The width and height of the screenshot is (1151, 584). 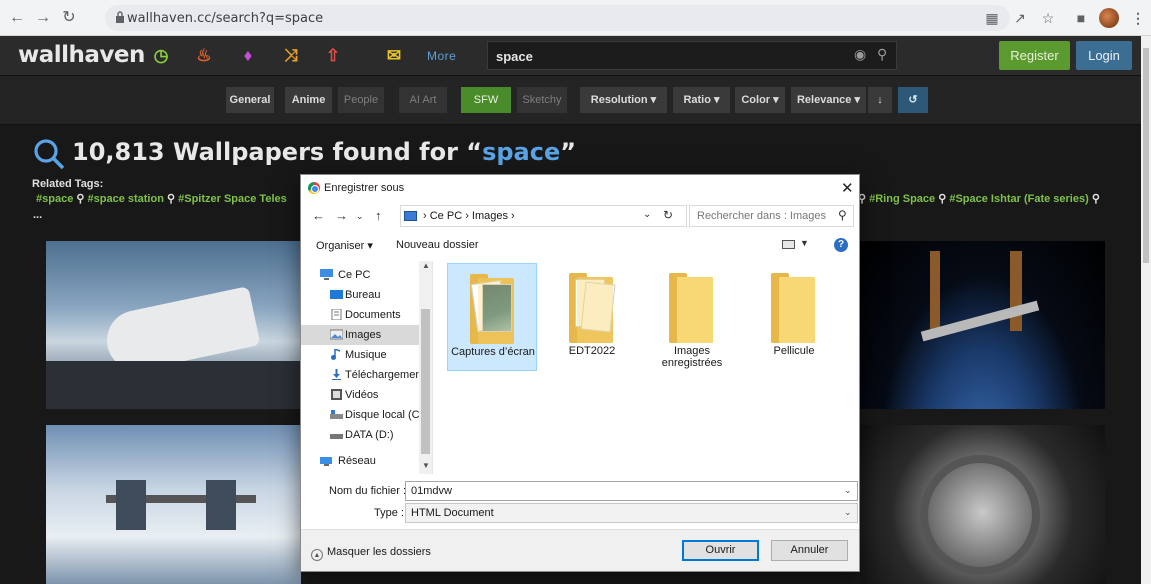 I want to click on scroll-up-icon: ▲, so click(x=426, y=265).